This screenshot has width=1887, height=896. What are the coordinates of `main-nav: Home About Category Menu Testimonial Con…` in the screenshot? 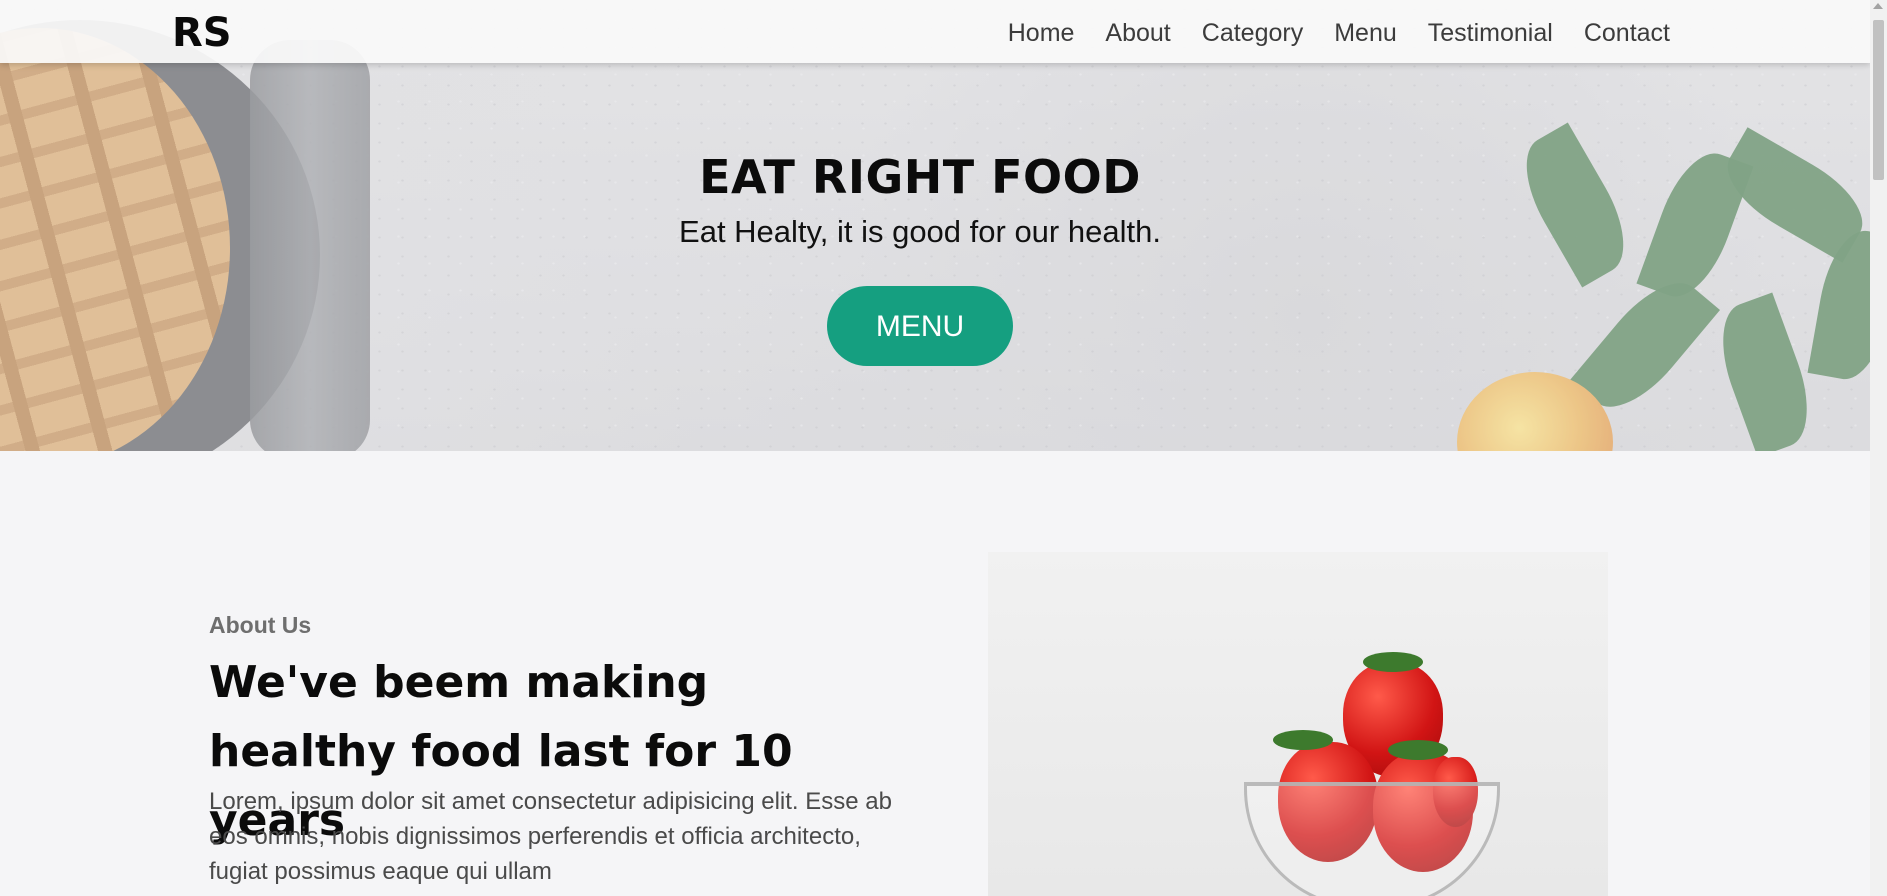 It's located at (1339, 33).